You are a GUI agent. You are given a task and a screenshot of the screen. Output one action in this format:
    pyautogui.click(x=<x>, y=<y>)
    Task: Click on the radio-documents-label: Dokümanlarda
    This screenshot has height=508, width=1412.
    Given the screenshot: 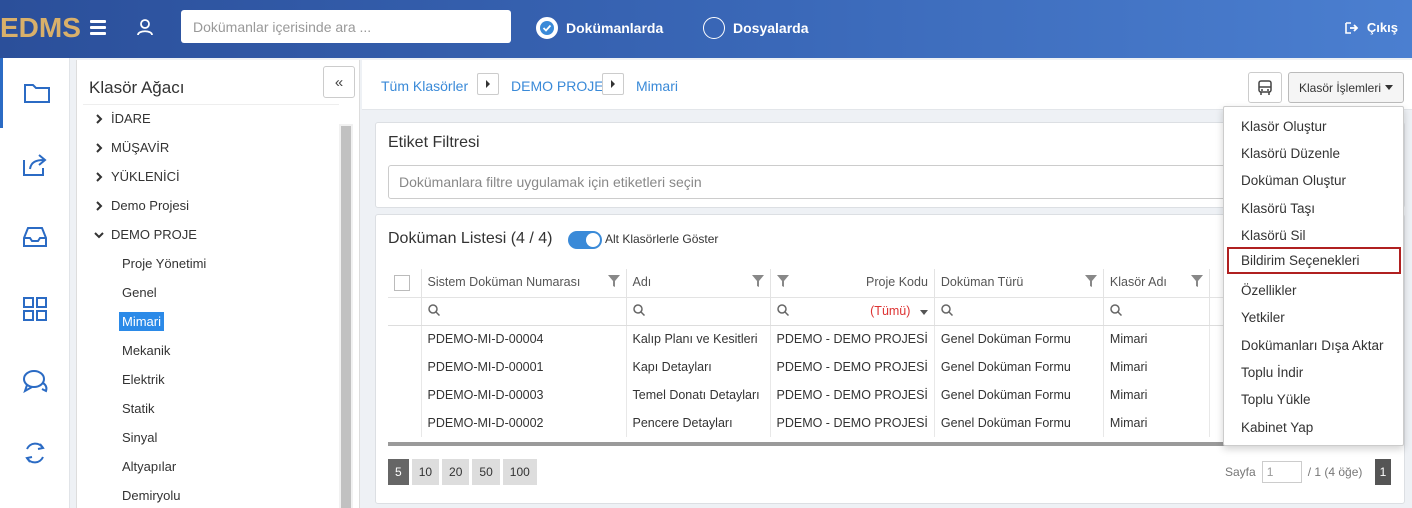 What is the action you would take?
    pyautogui.click(x=615, y=28)
    